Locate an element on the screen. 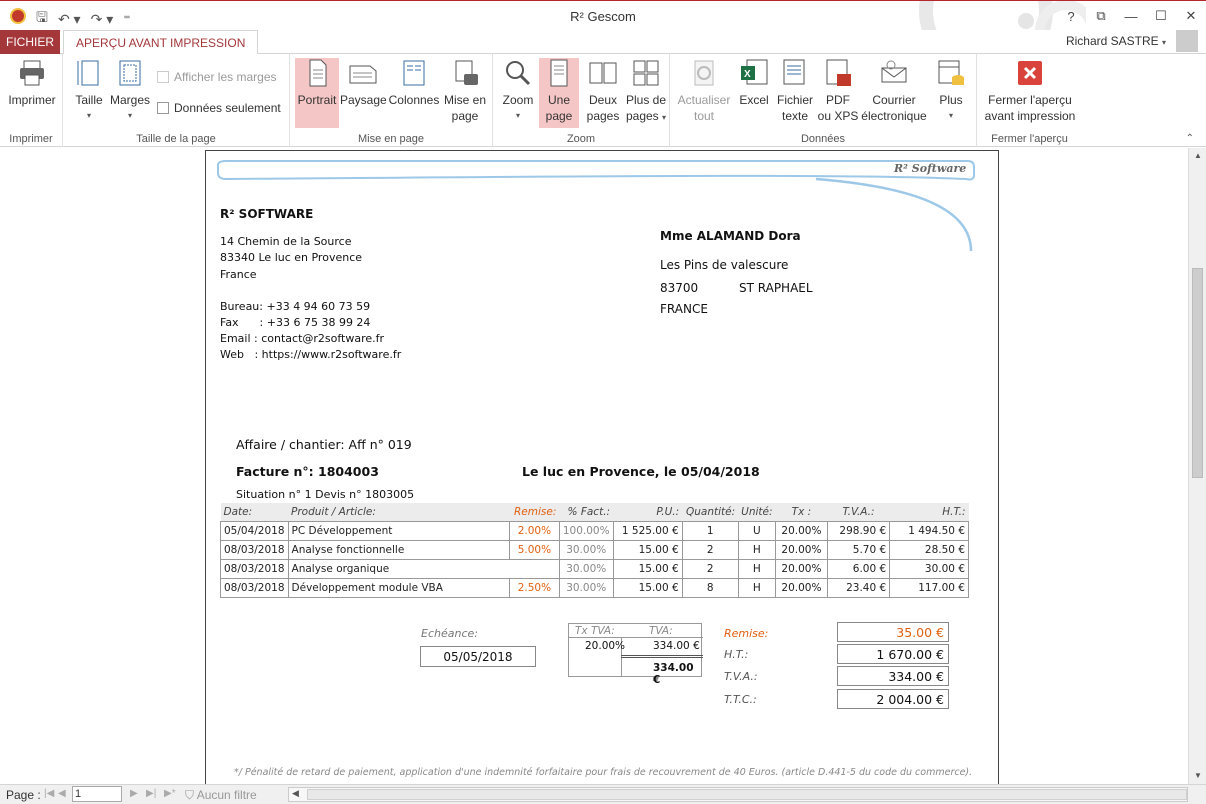  cell-pct-fact: 100.00% is located at coordinates (586, 530).